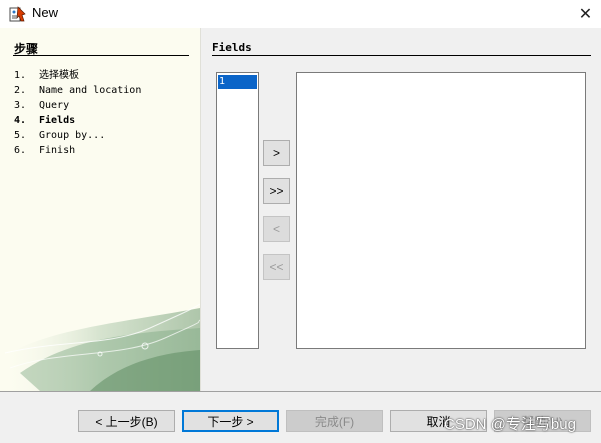  Describe the element at coordinates (237, 82) in the screenshot. I see `available-field-item: 1` at that location.